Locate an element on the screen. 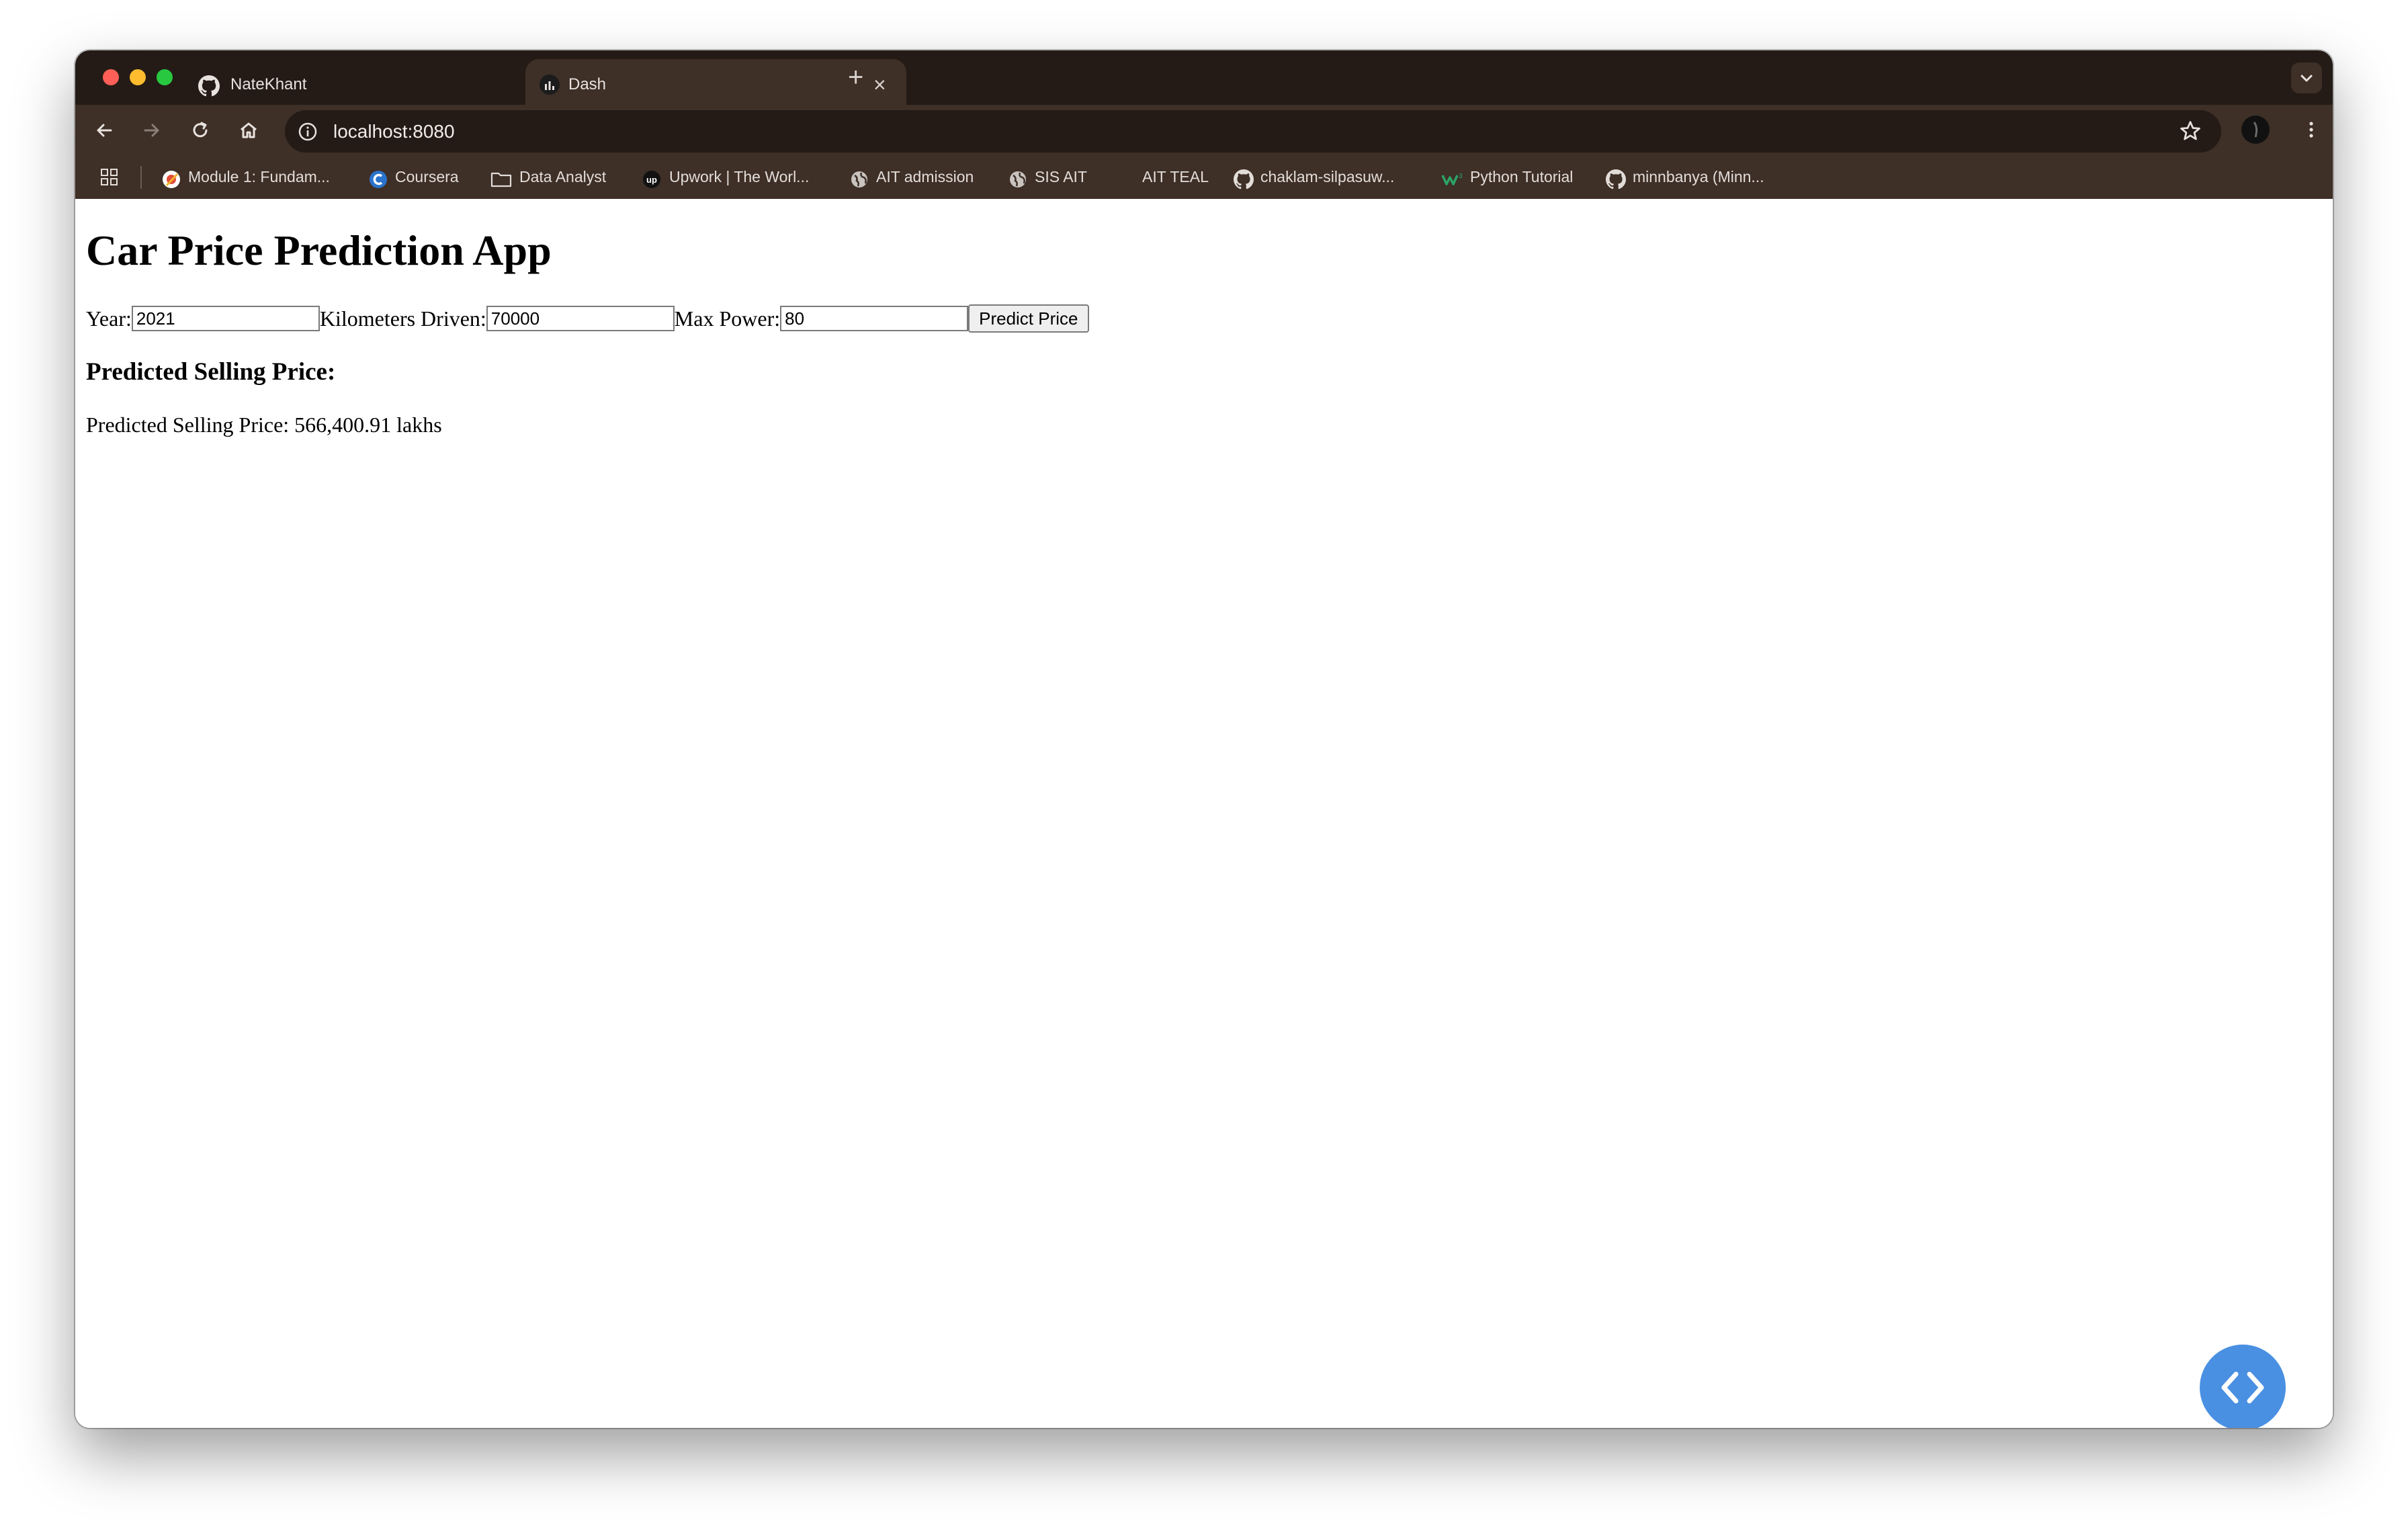  avatar-icon is located at coordinates (2255, 130).